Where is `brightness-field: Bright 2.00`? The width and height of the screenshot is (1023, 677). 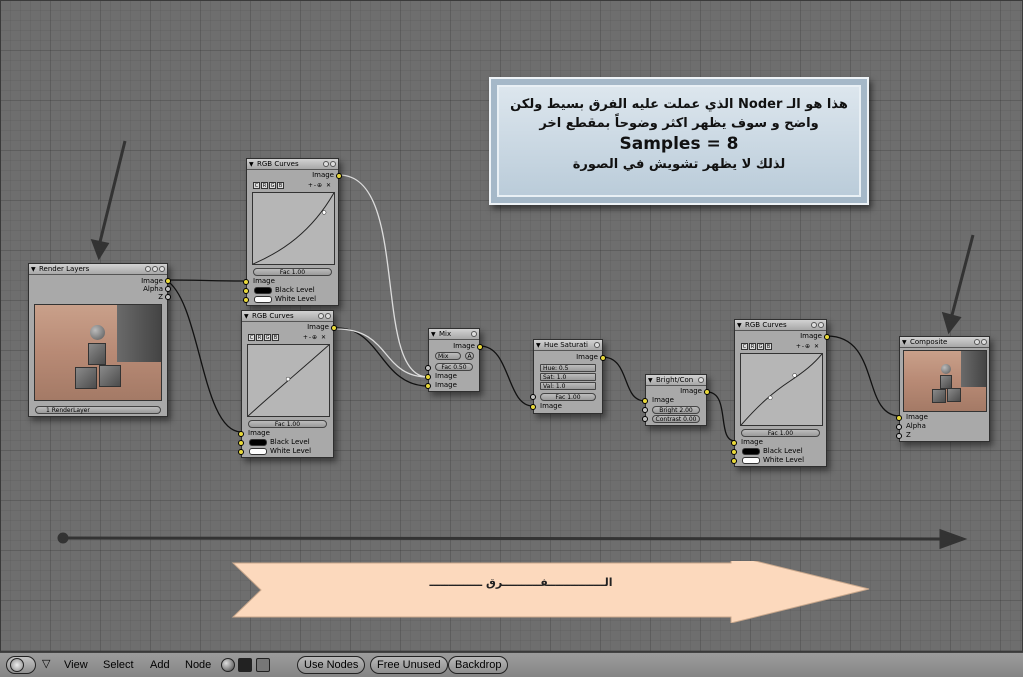 brightness-field: Bright 2.00 is located at coordinates (676, 410).